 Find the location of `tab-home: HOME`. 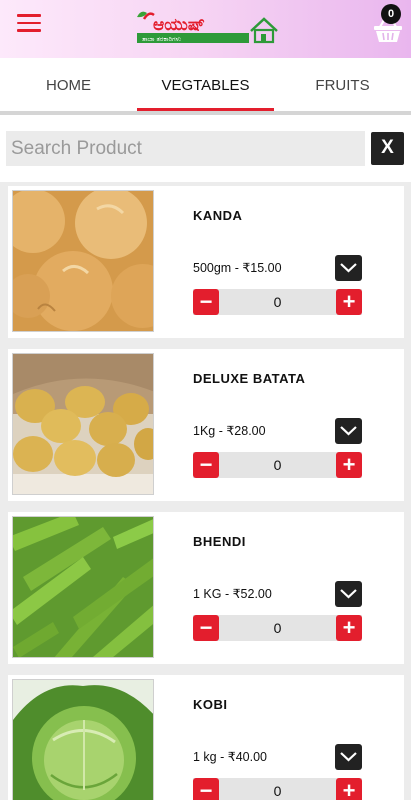

tab-home: HOME is located at coordinates (68, 85).